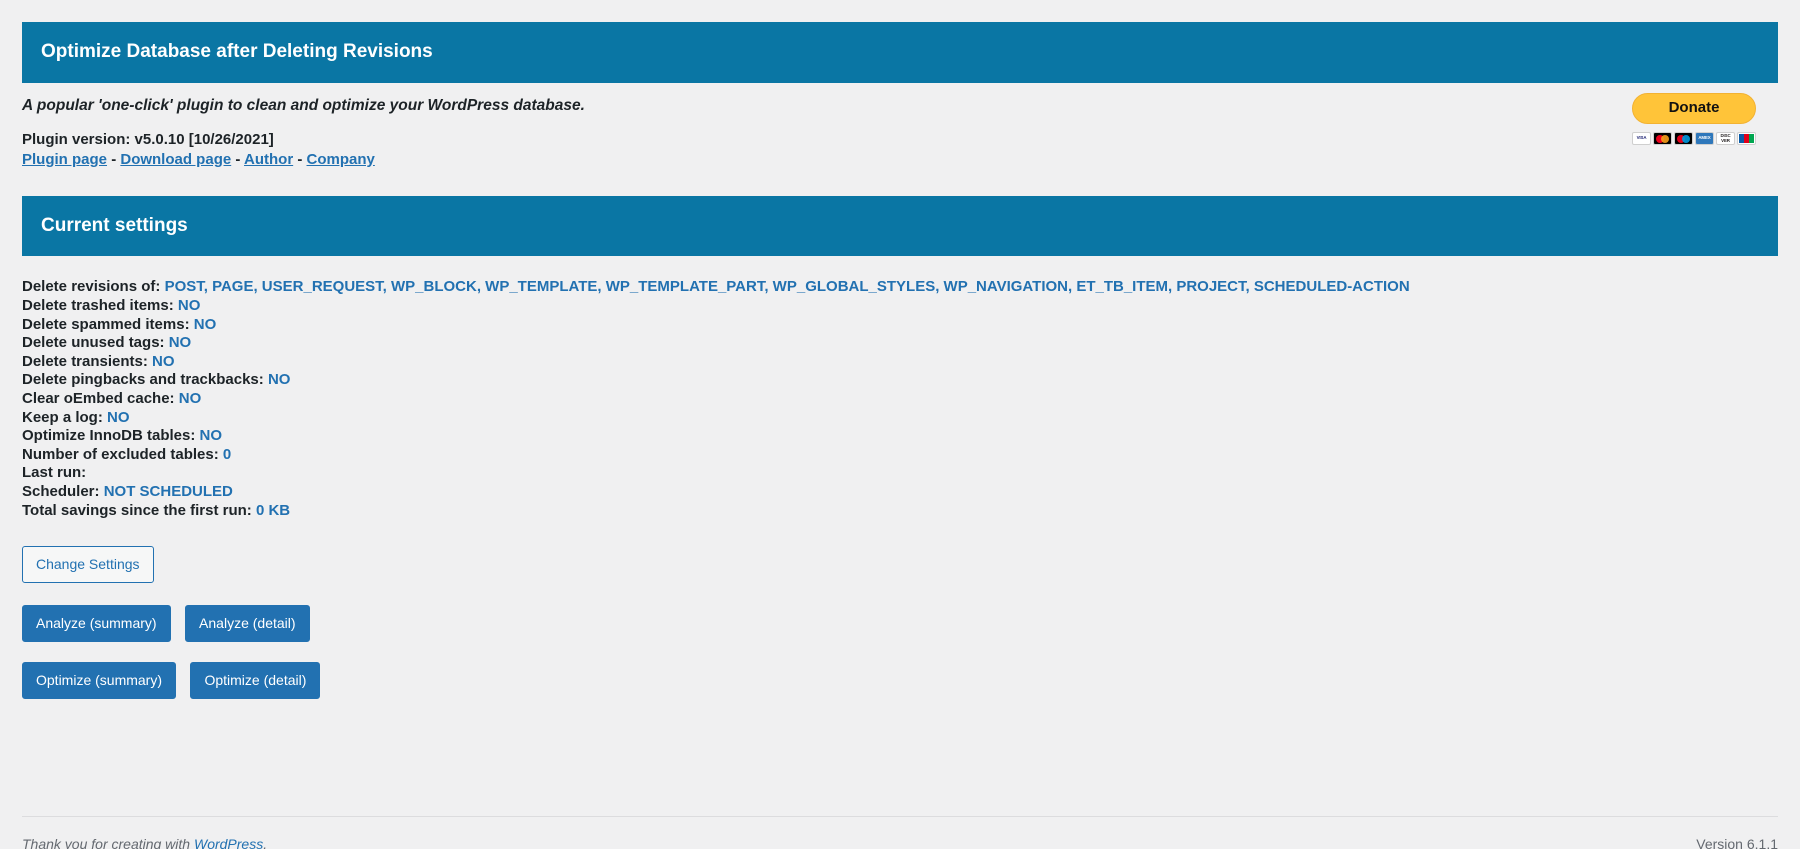 The height and width of the screenshot is (849, 1800). I want to click on setting-row-delete-unused-tags: Delete unused tags: NO, so click(900, 343).